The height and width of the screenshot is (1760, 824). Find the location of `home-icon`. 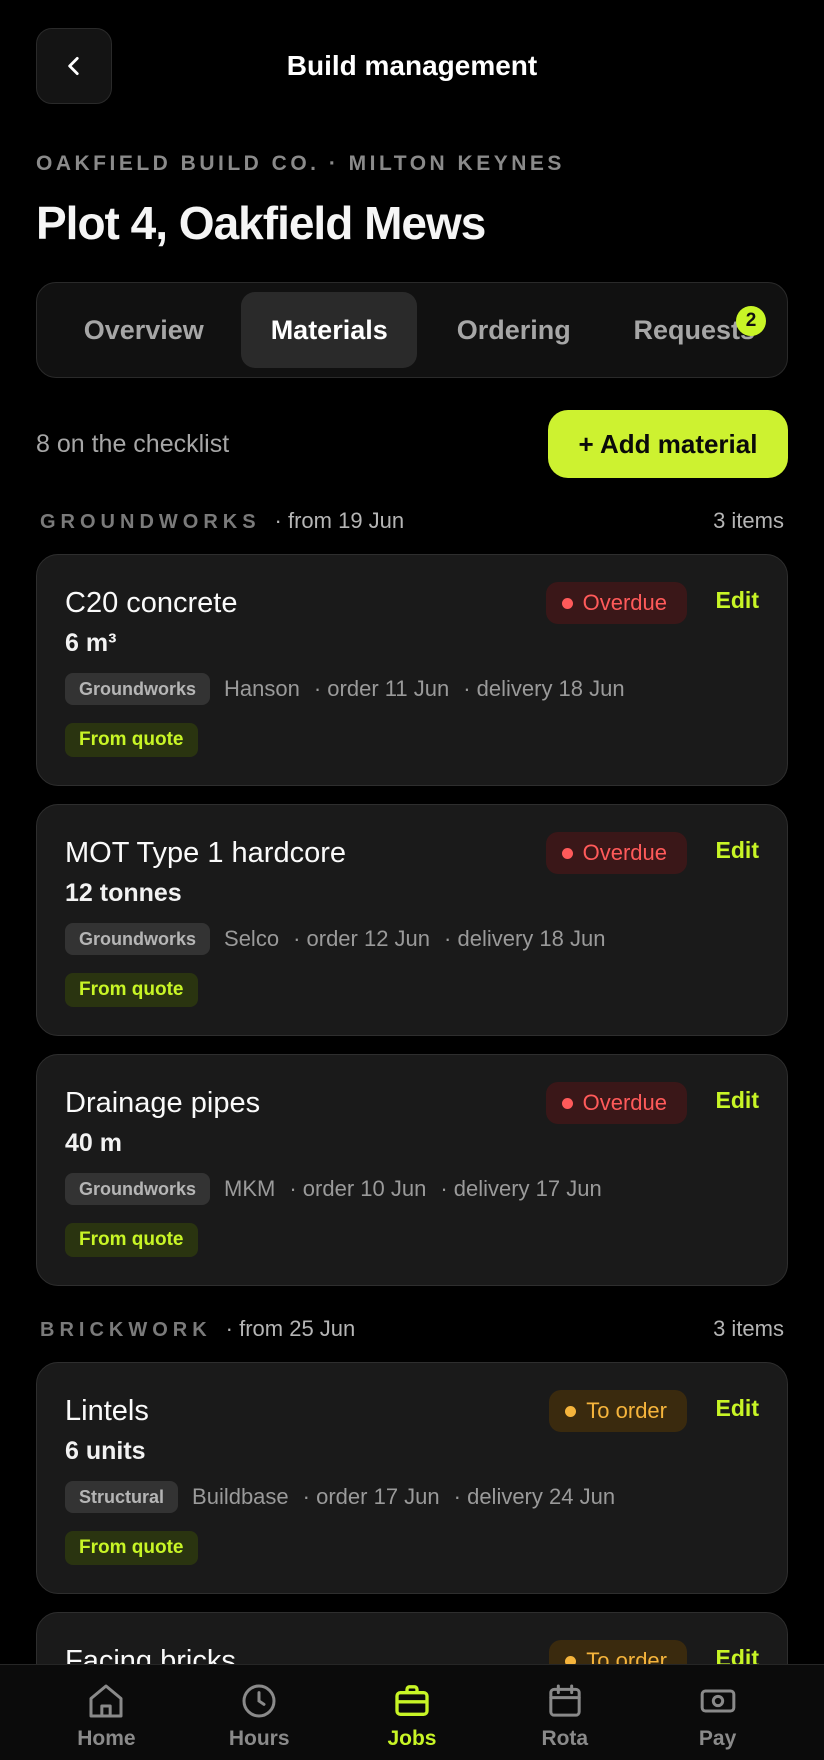

home-icon is located at coordinates (106, 1701).